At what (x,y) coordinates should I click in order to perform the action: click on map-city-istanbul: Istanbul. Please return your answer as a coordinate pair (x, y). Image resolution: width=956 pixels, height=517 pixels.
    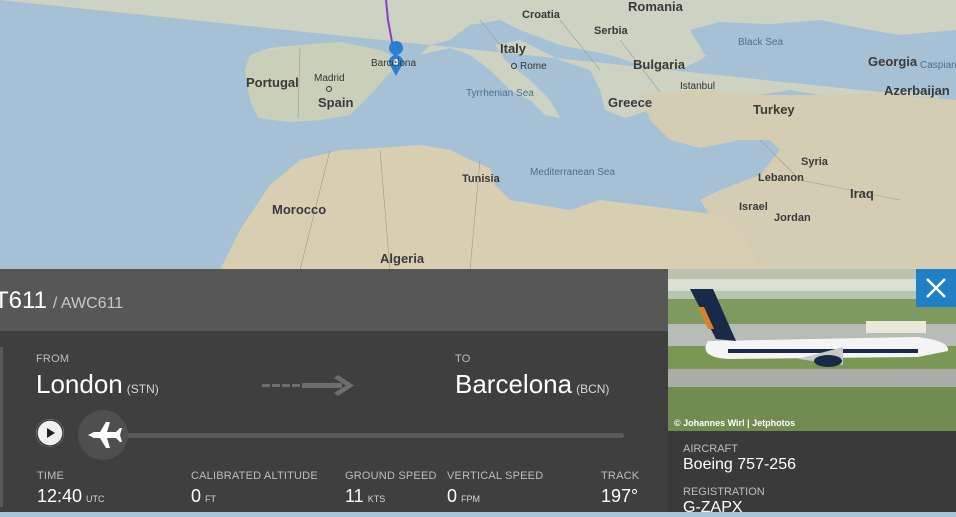
    Looking at the image, I should click on (698, 86).